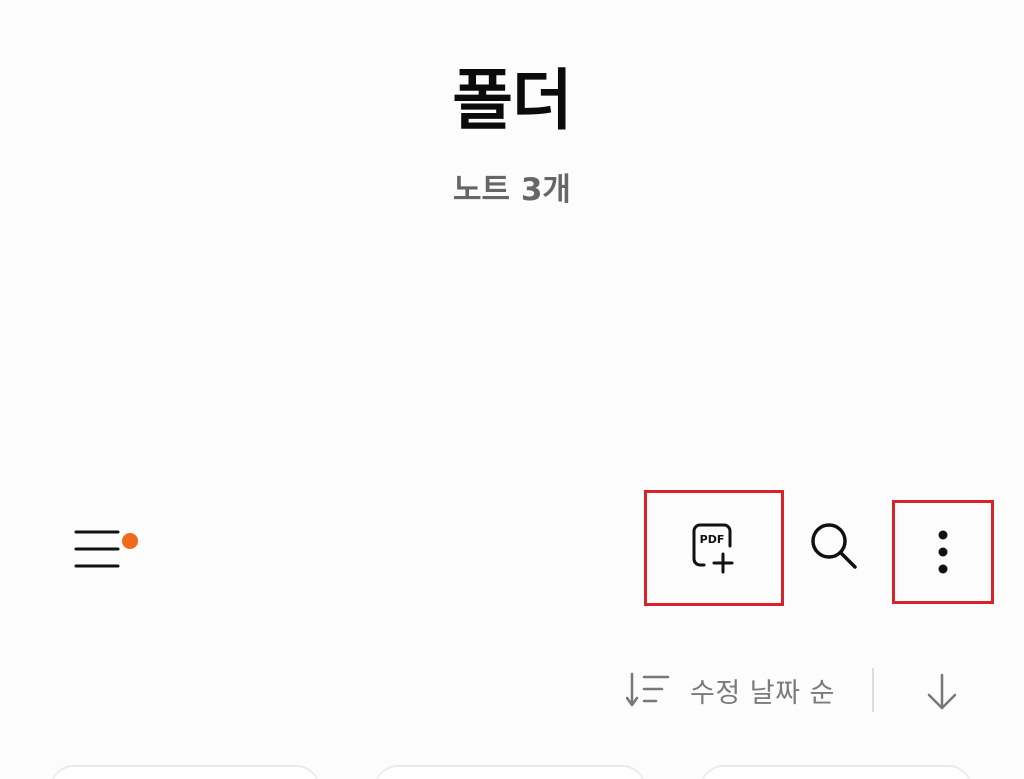 This screenshot has width=1024, height=779. I want to click on pdf-add-button: PDF, so click(714, 548).